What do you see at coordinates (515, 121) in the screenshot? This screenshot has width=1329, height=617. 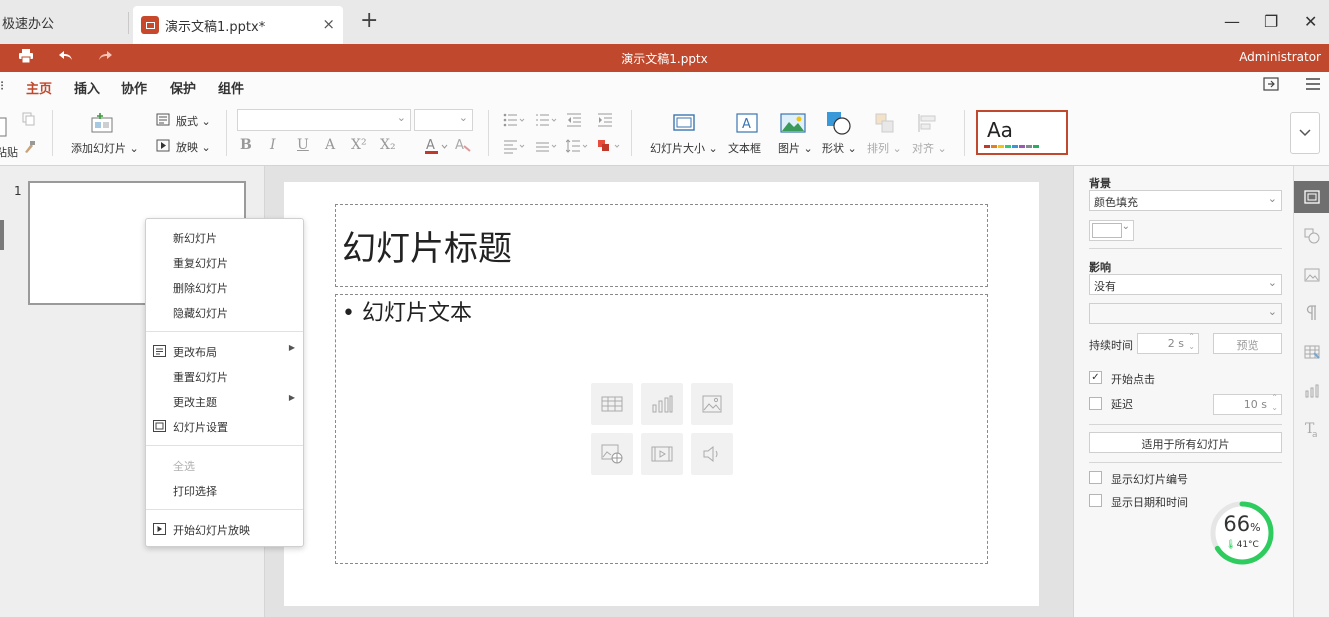 I see `bullet-list-icon` at bounding box center [515, 121].